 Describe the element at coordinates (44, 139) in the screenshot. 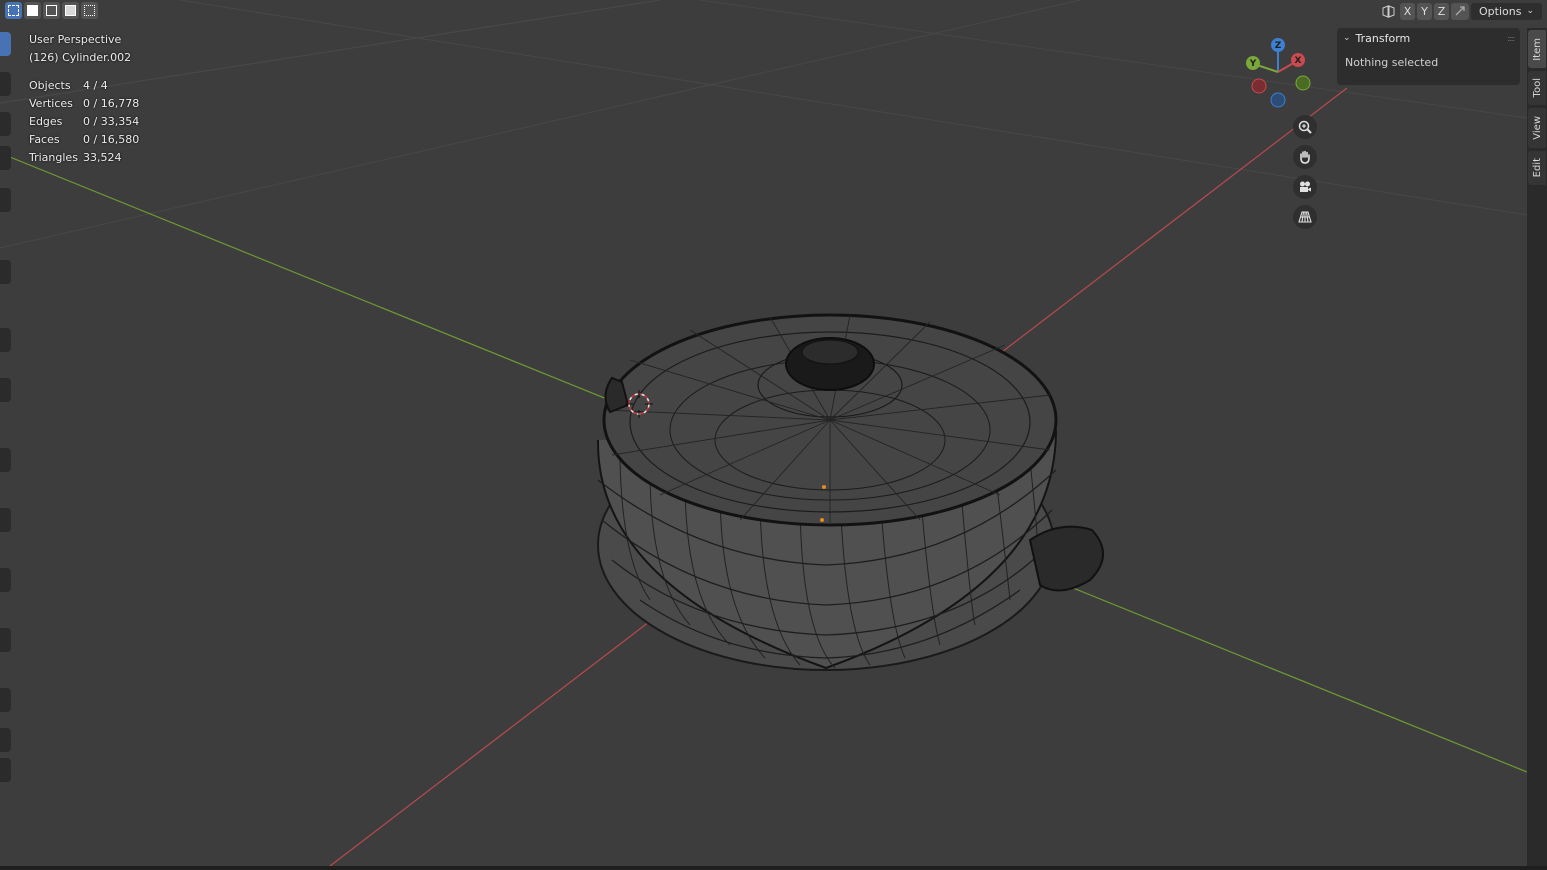

I see `stat-label: Faces` at that location.